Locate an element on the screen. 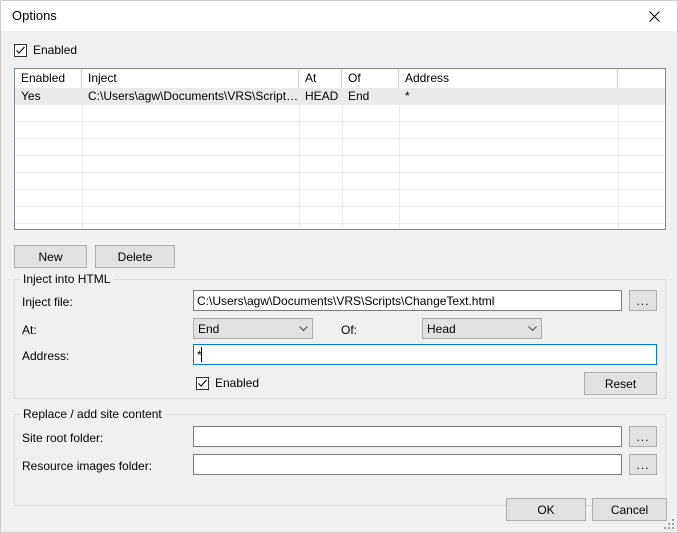 The width and height of the screenshot is (678, 533). at-combobox: End is located at coordinates (253, 328).